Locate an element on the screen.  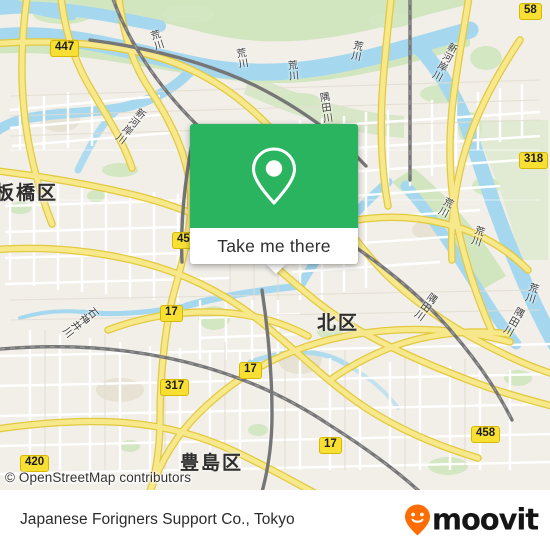
popup-button-label: Take me there is located at coordinates (274, 245).